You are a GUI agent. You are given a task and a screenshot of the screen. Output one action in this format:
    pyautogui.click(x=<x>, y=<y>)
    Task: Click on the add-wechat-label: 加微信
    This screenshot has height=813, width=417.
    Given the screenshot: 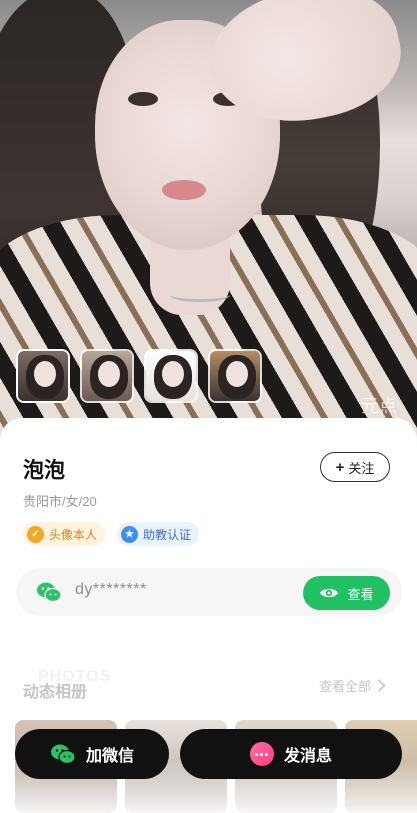 What is the action you would take?
    pyautogui.click(x=109, y=756)
    